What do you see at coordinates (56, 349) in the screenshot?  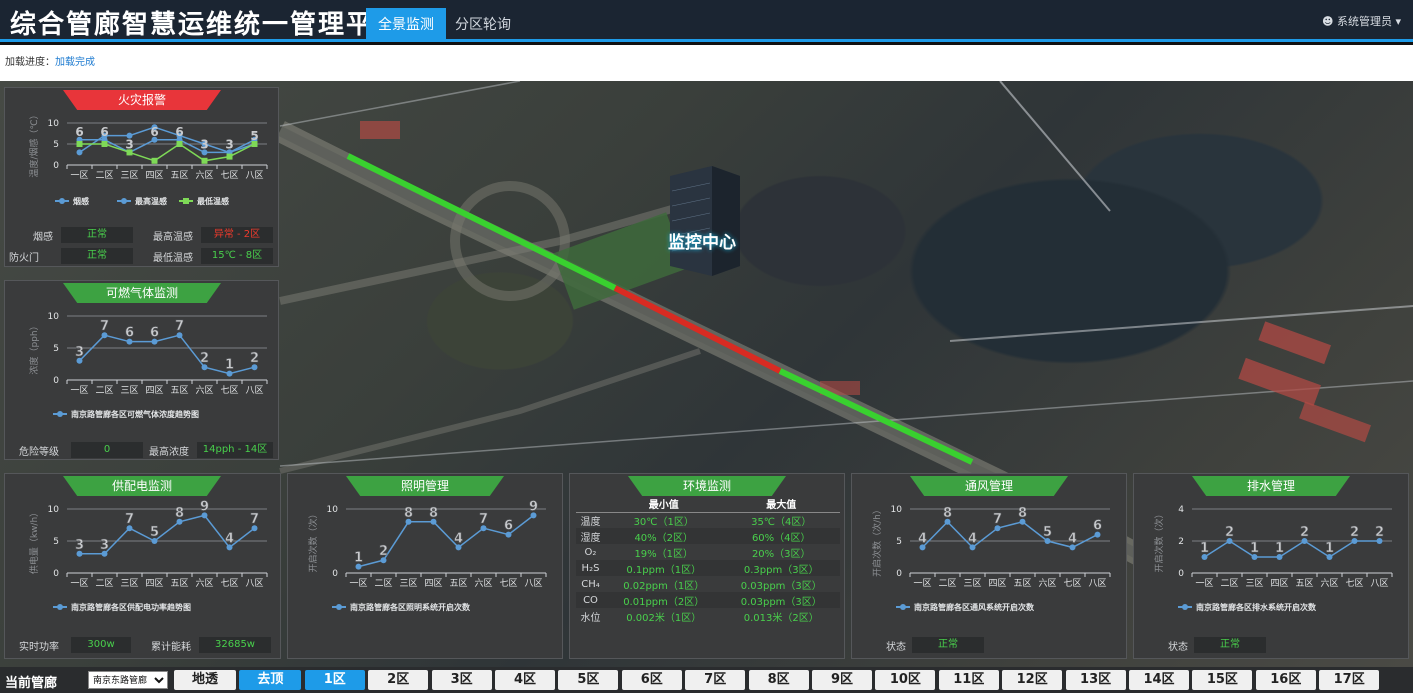 I see `y-tick-label: 5` at bounding box center [56, 349].